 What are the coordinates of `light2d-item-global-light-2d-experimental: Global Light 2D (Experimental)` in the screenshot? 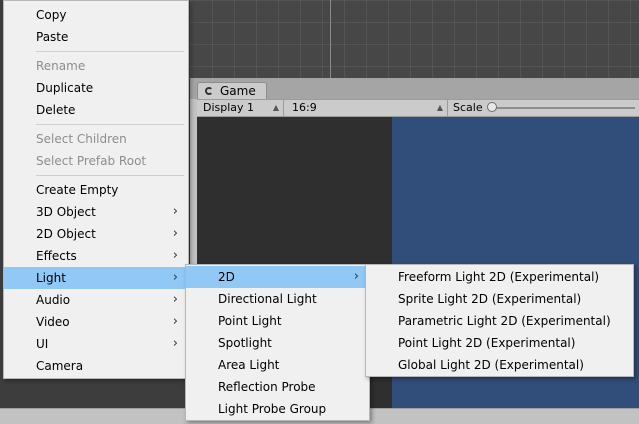 It's located at (499, 365).